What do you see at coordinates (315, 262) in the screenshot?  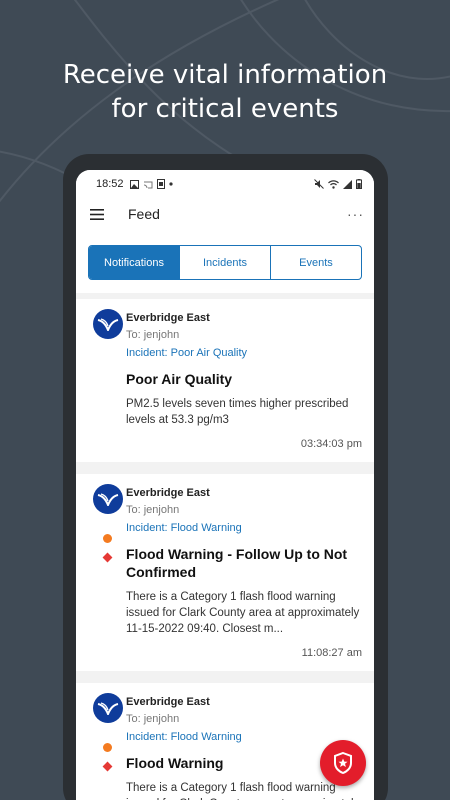 I see `tab-events: Events` at bounding box center [315, 262].